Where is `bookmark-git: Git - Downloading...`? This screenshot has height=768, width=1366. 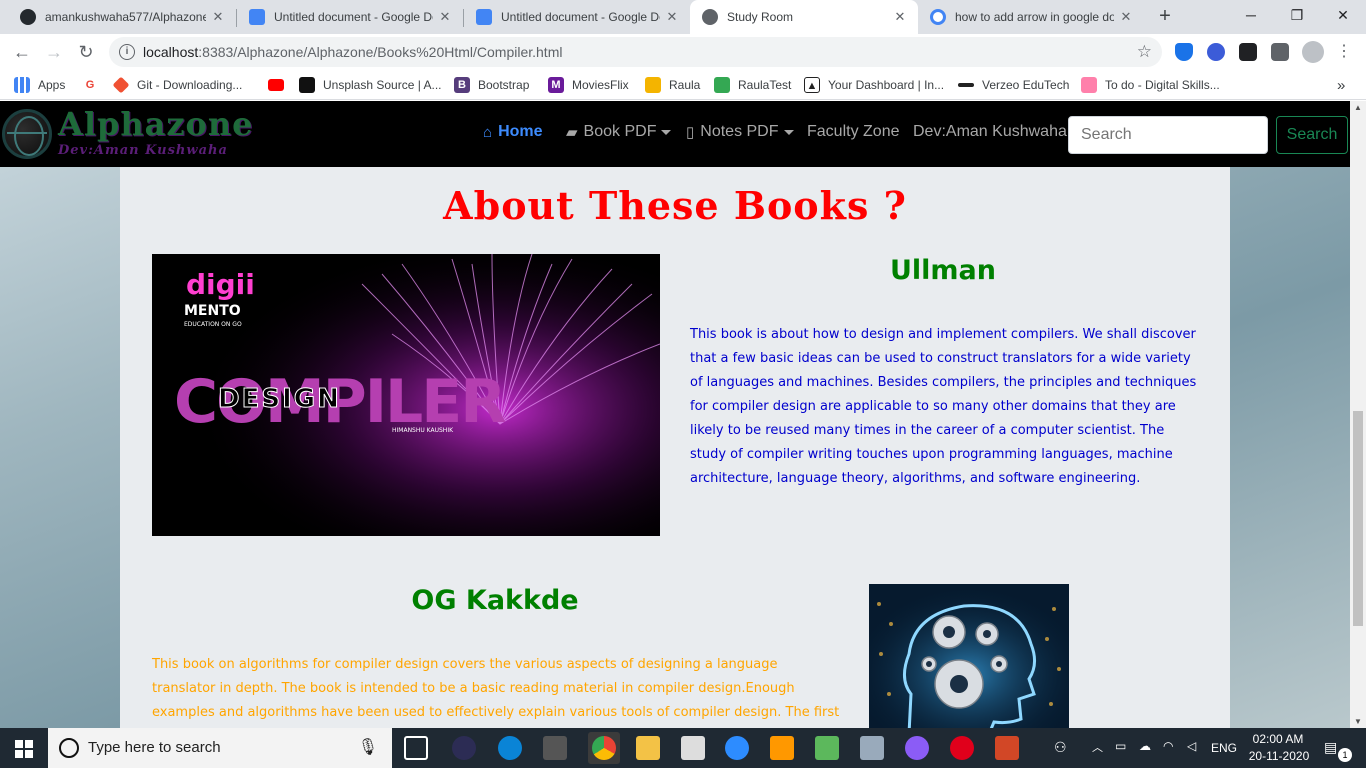
bookmark-git: Git - Downloading... is located at coordinates (177, 85).